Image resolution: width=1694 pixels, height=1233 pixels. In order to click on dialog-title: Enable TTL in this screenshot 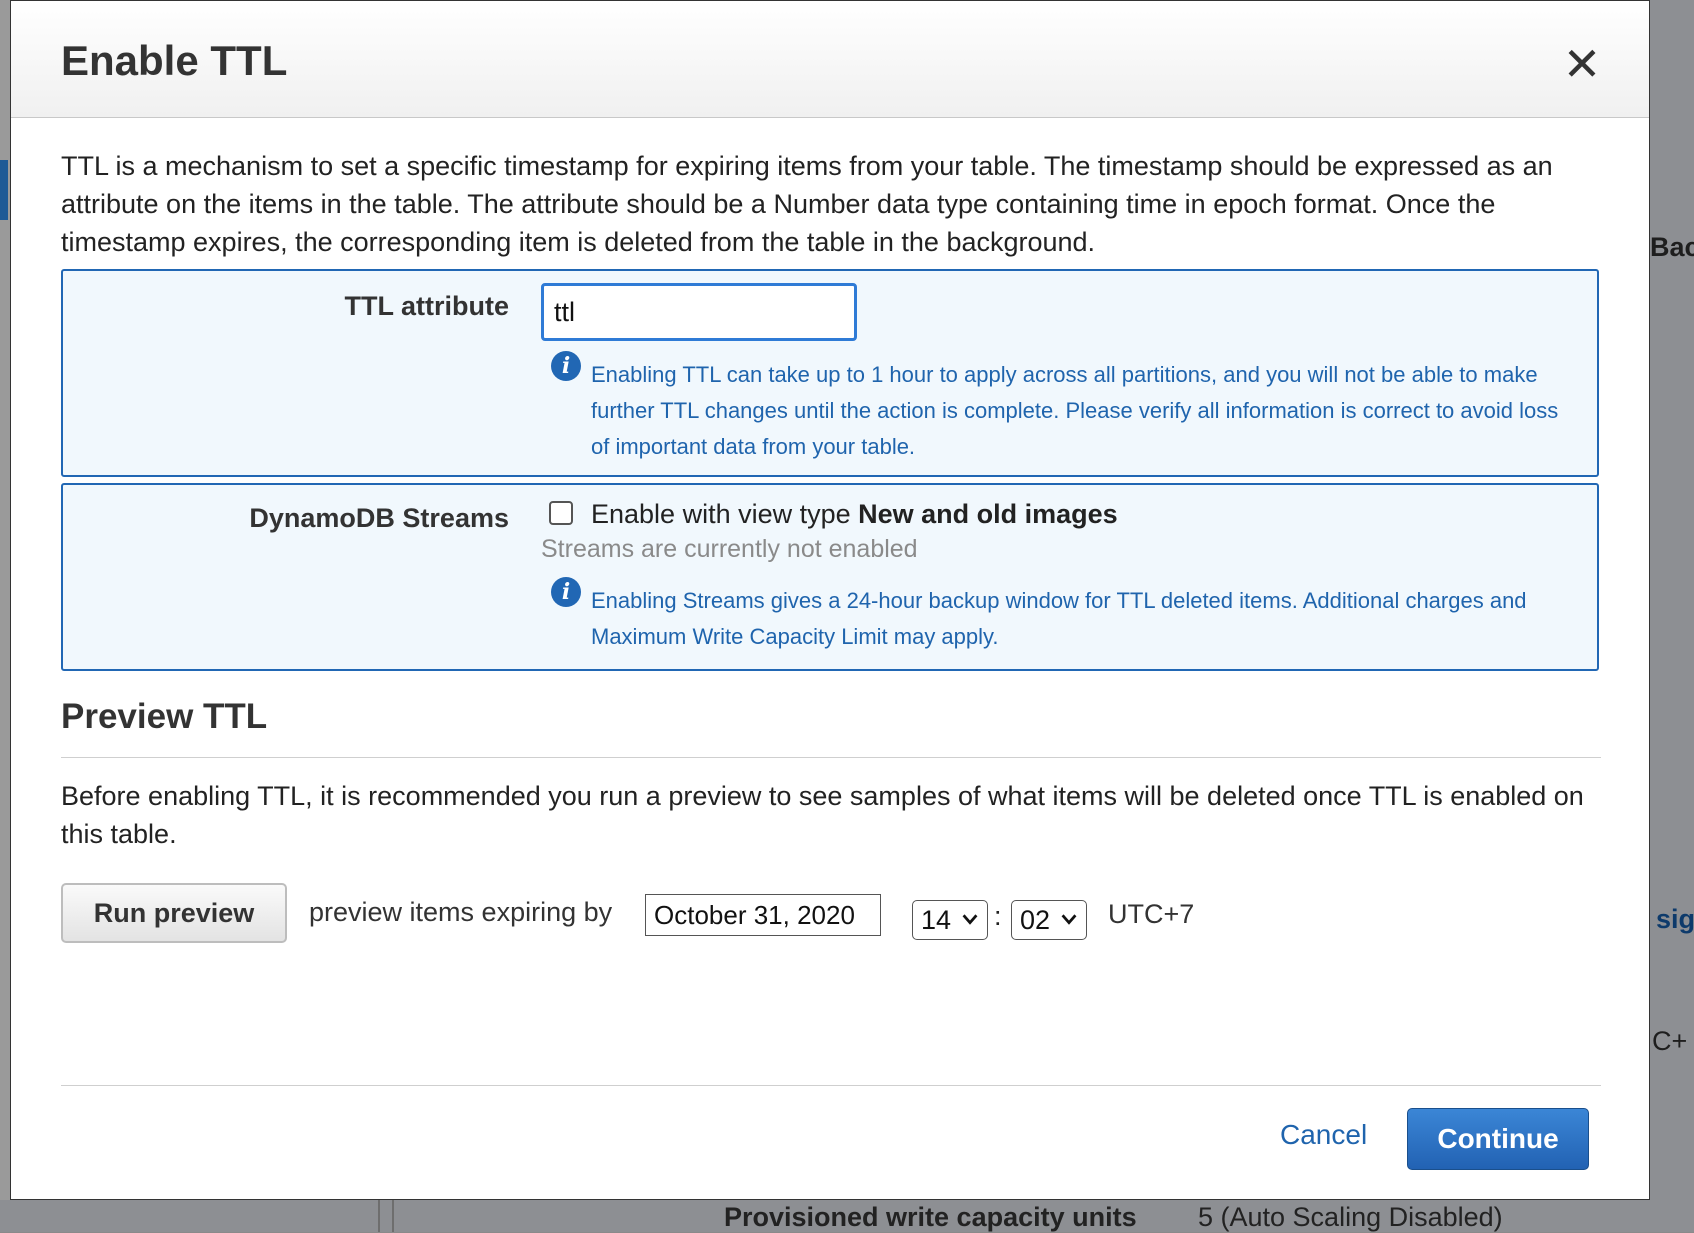, I will do `click(174, 60)`.